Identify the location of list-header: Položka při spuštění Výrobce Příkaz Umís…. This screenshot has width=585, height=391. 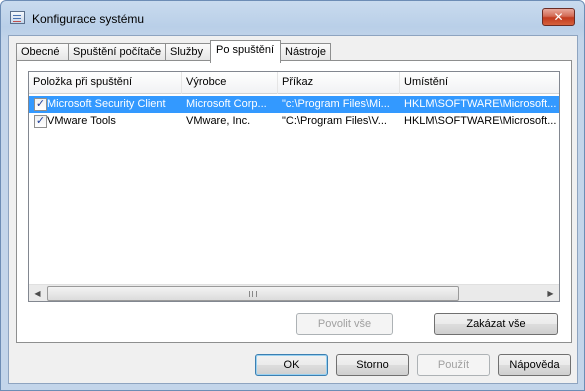
(294, 83).